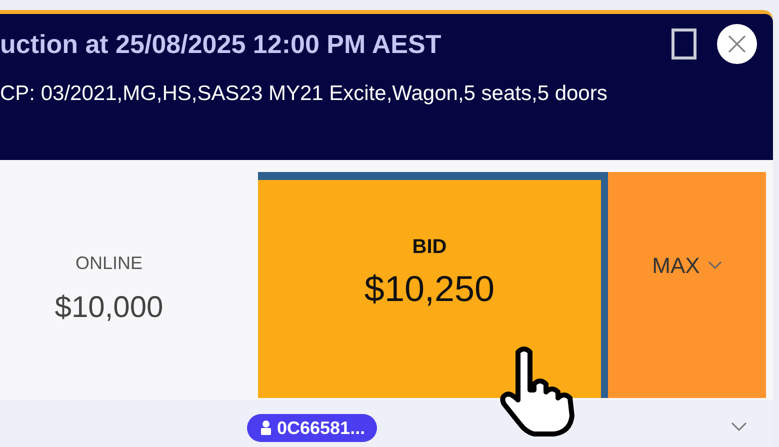  Describe the element at coordinates (304, 94) in the screenshot. I see `vehicle-description: CP: 03/2021,MG,HS,SAS23 MY21 Excite,Wagon,5 seats,5 doors` at that location.